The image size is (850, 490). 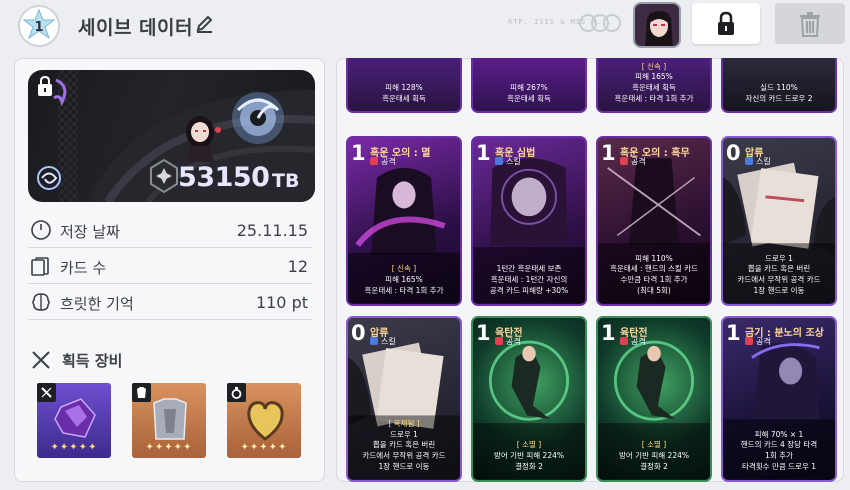 I want to click on card-partial: 피해 128% 흑운태세 획득, so click(x=404, y=85).